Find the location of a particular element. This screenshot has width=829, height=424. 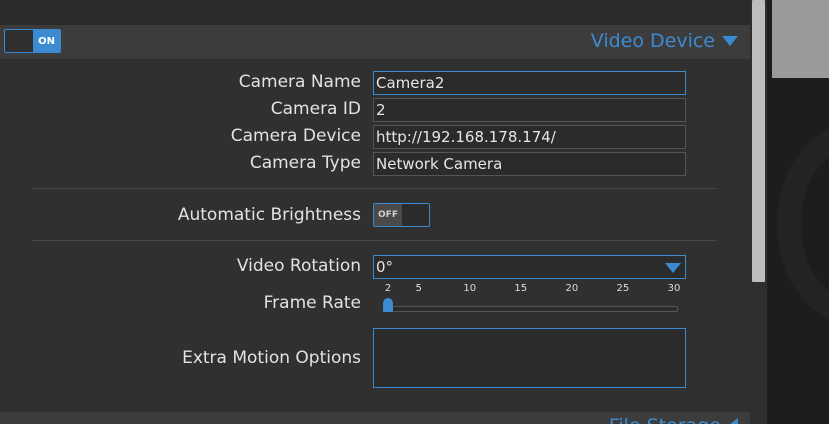

camera-name-input is located at coordinates (529, 83).